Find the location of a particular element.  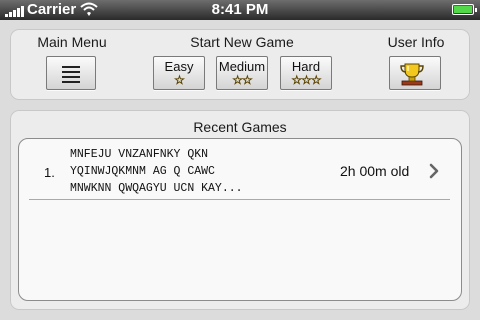

hard-game-button: Hard ☆☆☆ is located at coordinates (306, 73).